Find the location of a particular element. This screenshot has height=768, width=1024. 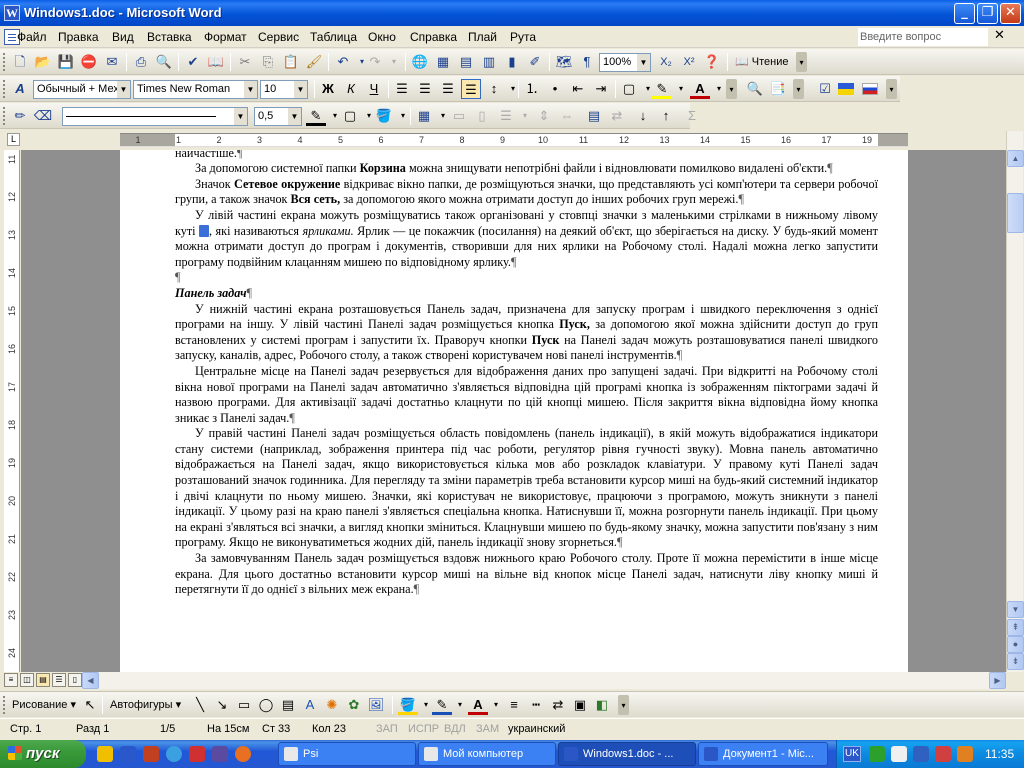

ukraine-flag-icon is located at coordinates (846, 89).